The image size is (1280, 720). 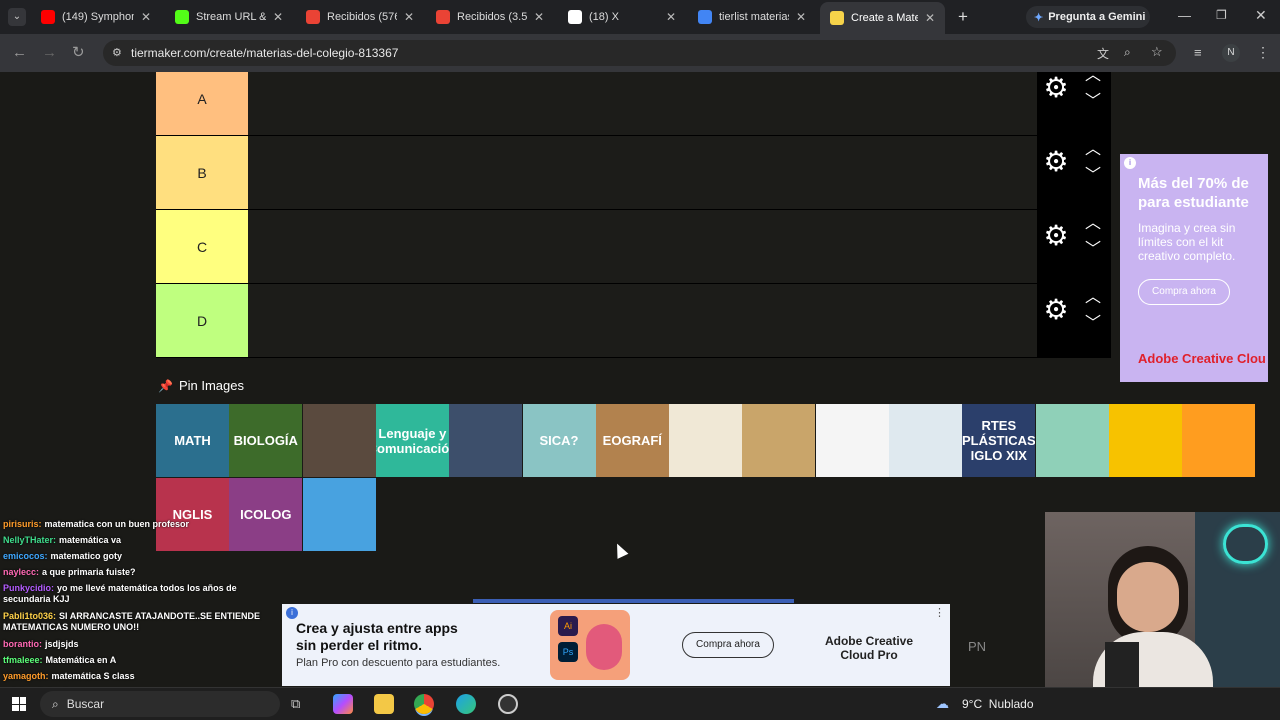 I want to click on youtube-icon, so click(x=48, y=17).